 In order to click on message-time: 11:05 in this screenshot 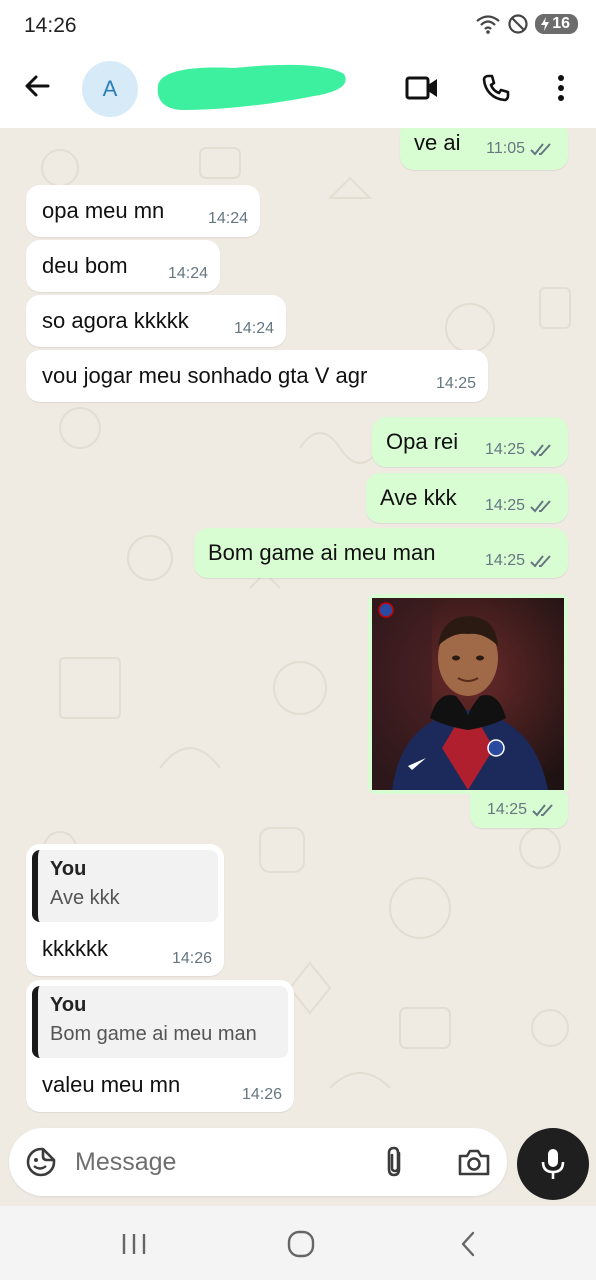, I will do `click(505, 148)`.